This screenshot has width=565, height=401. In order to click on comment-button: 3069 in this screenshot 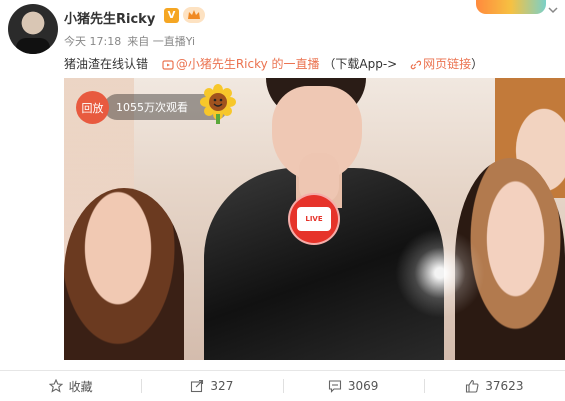, I will do `click(353, 386)`.